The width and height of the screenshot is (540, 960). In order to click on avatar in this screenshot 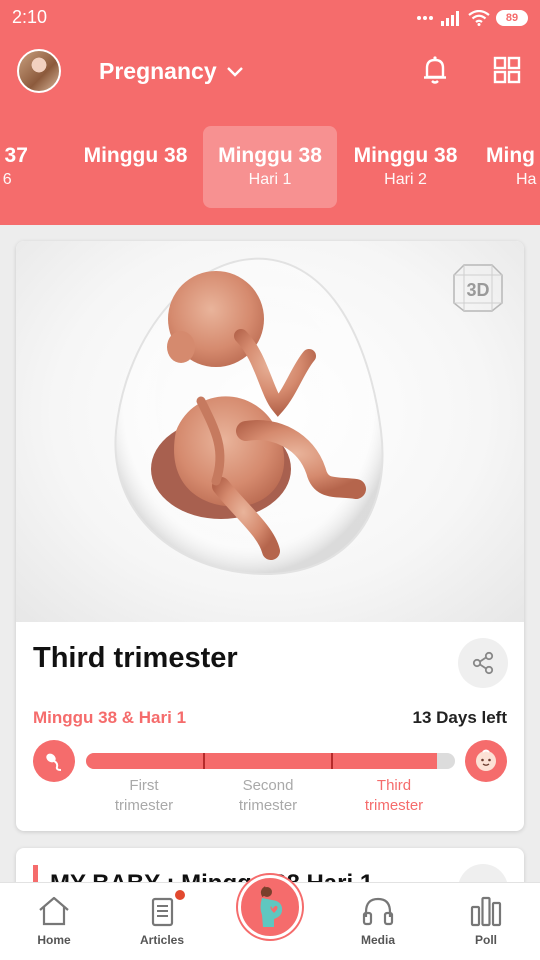, I will do `click(39, 71)`.